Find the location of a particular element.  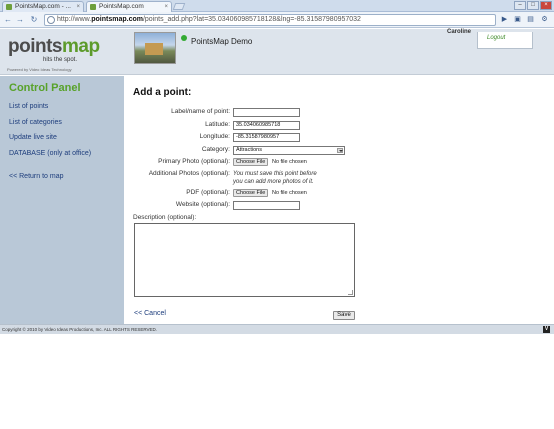

category-selected-value: Attractions is located at coordinates (249, 150).